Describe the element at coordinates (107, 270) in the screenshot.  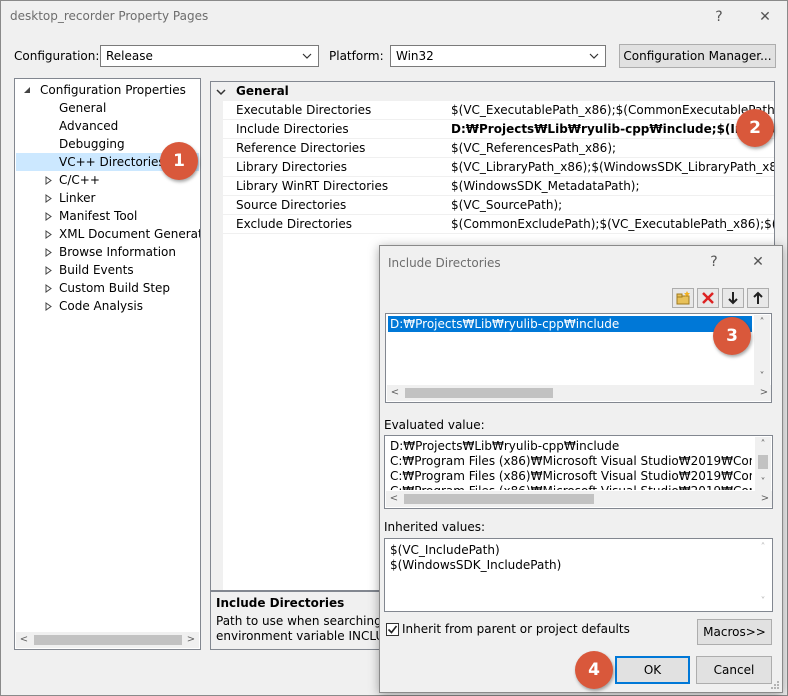
I see `tree-item-build-events: Build Events` at that location.